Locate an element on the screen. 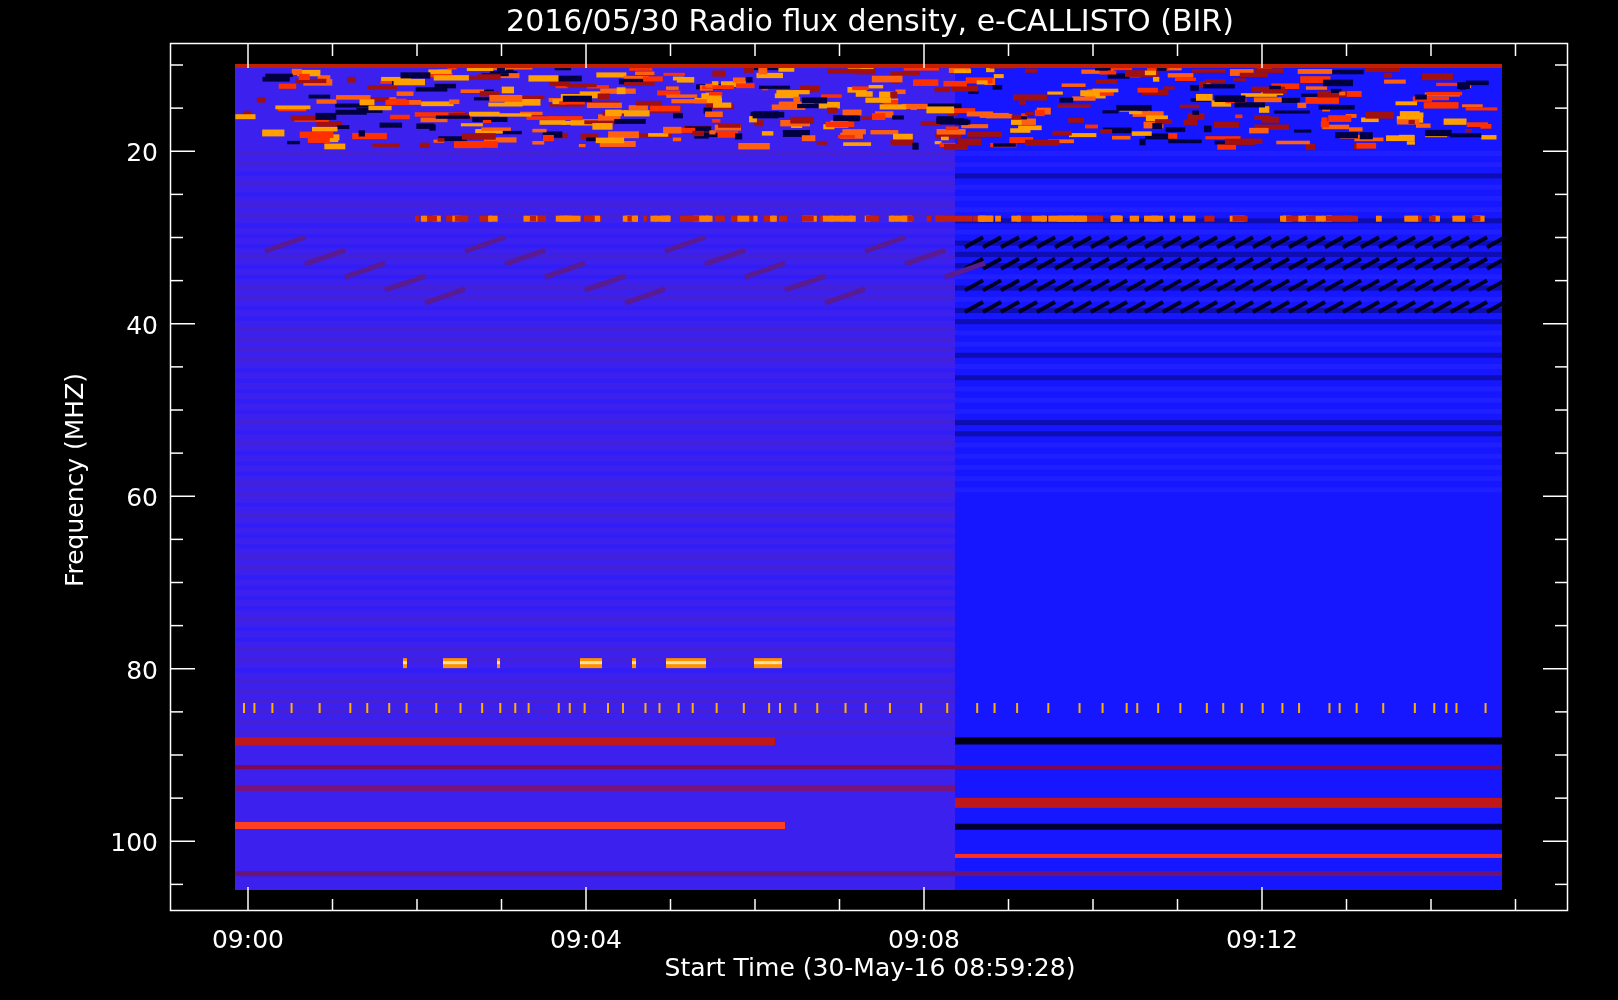 The height and width of the screenshot is (1000, 1618). y-axis-label: Frequency (MHZ) is located at coordinates (74, 480).